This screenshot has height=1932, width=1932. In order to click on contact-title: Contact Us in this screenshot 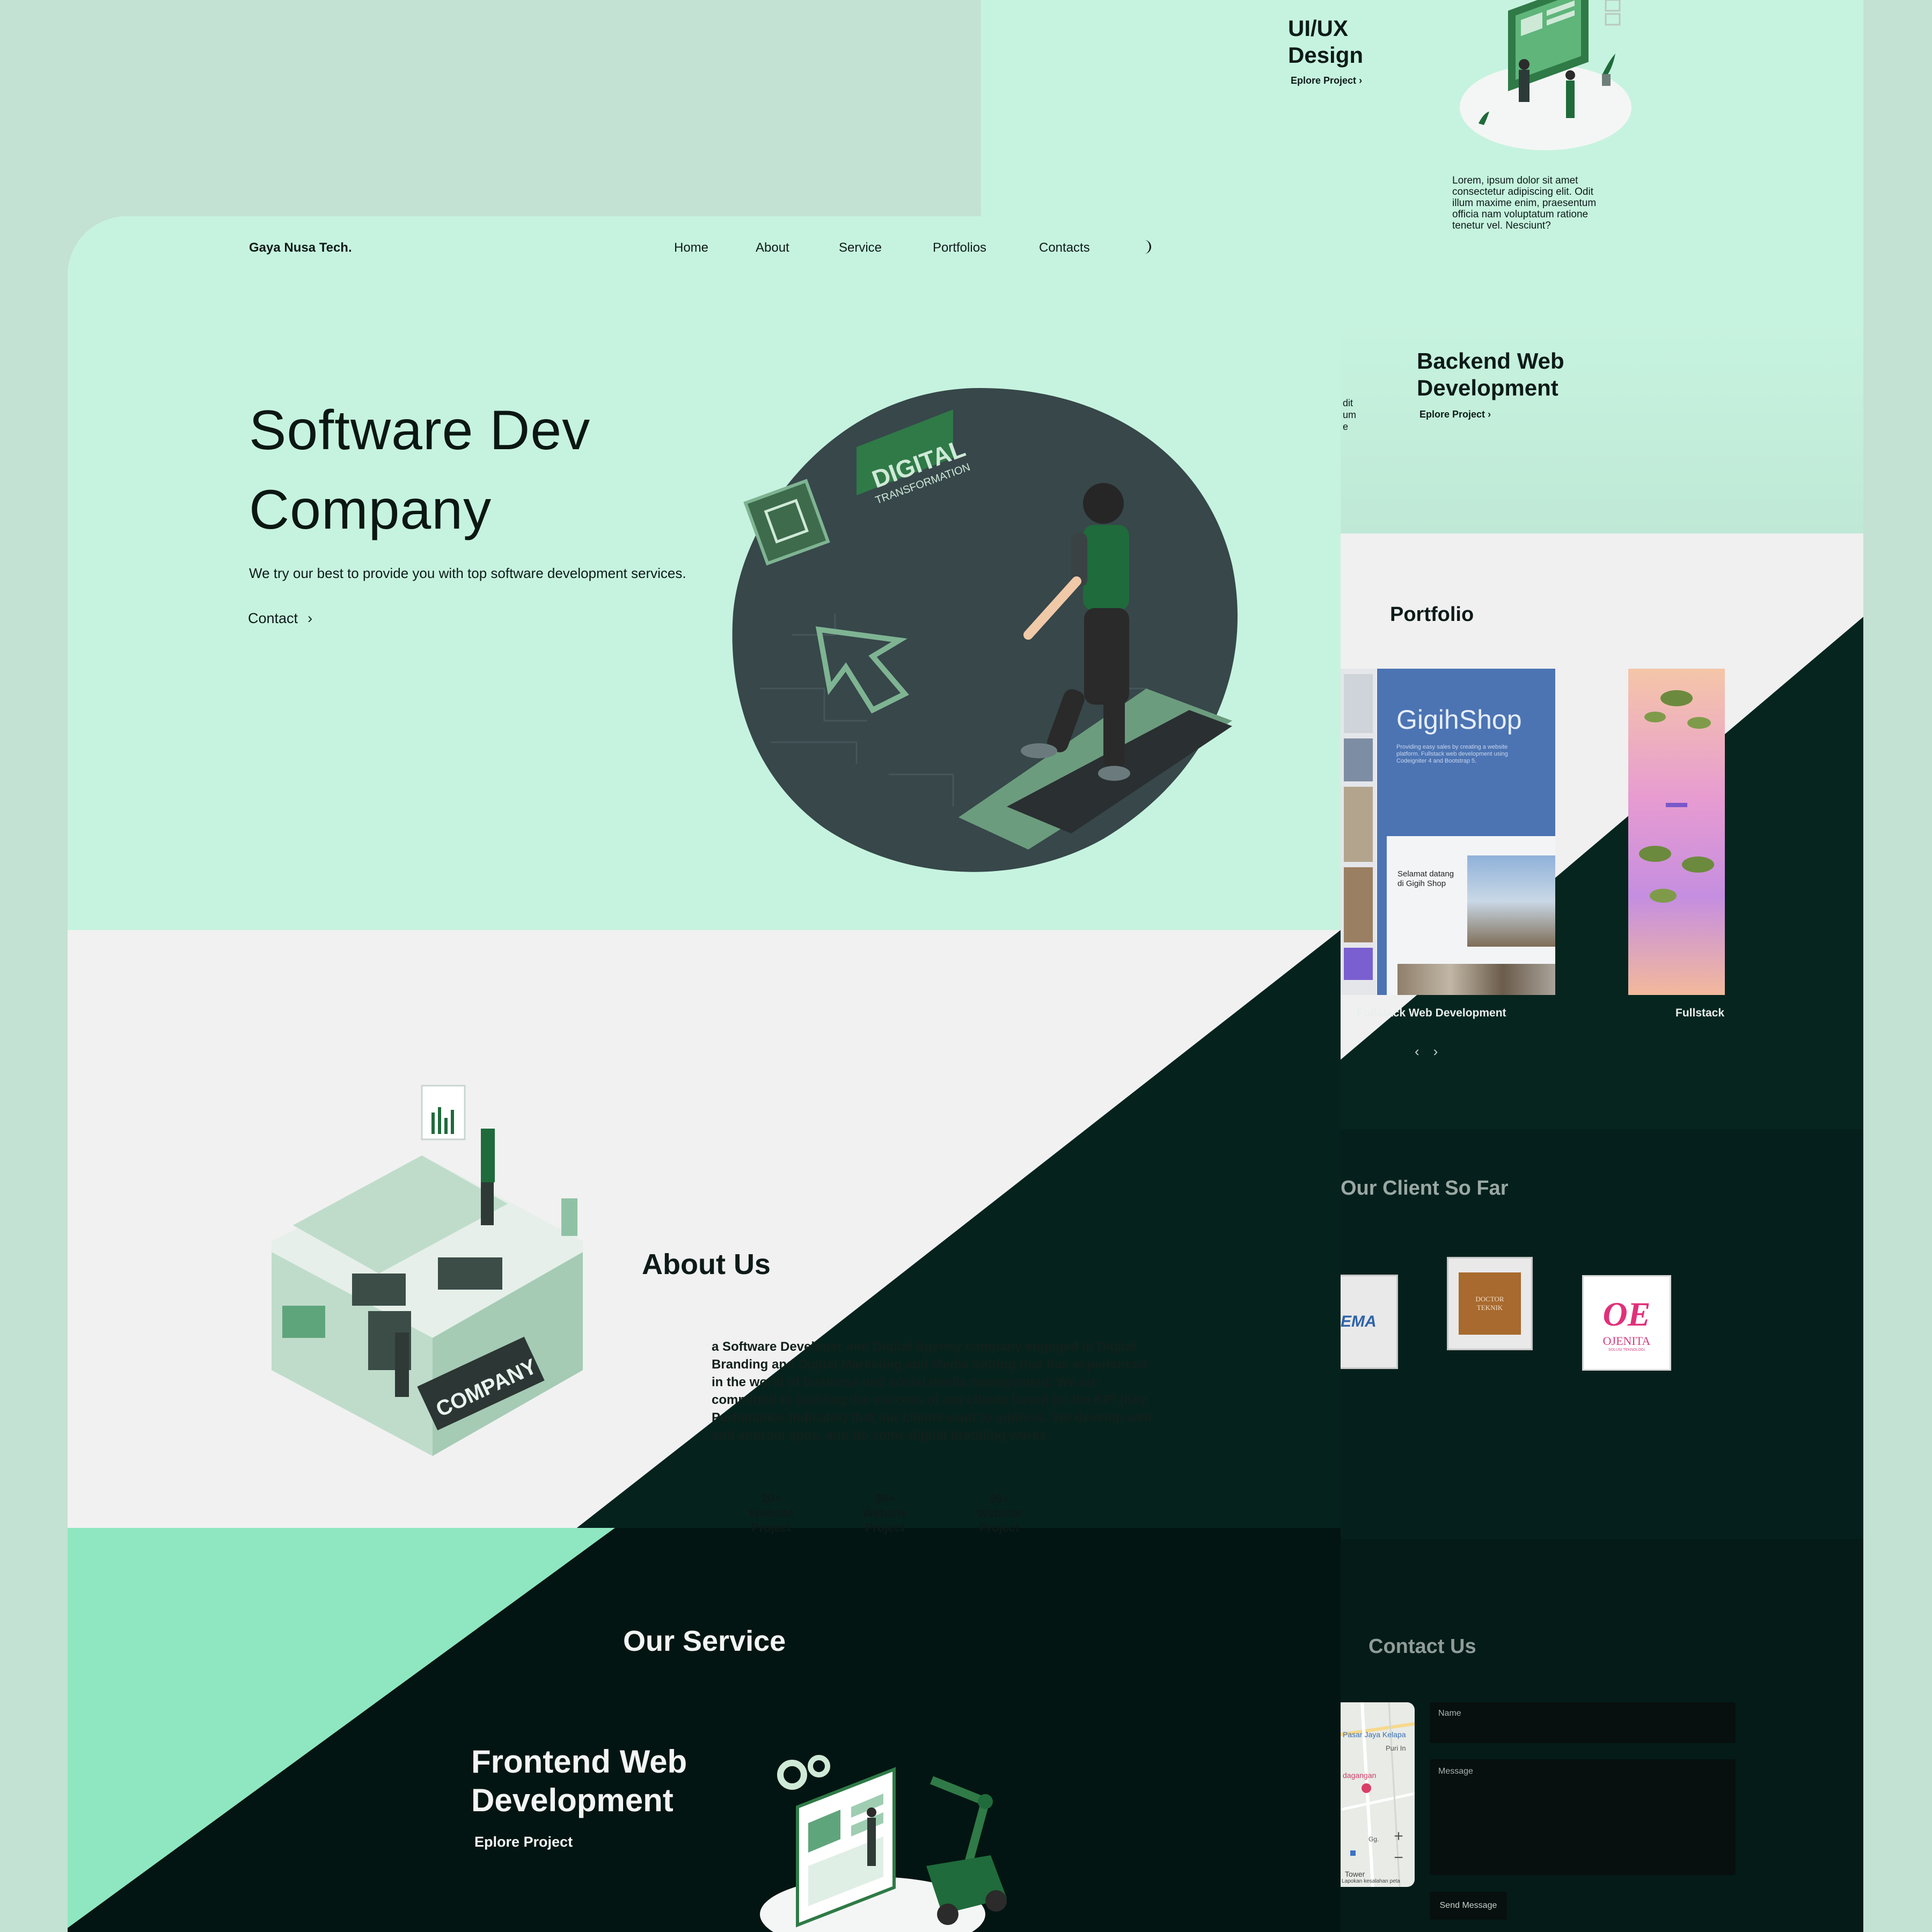, I will do `click(1422, 1646)`.